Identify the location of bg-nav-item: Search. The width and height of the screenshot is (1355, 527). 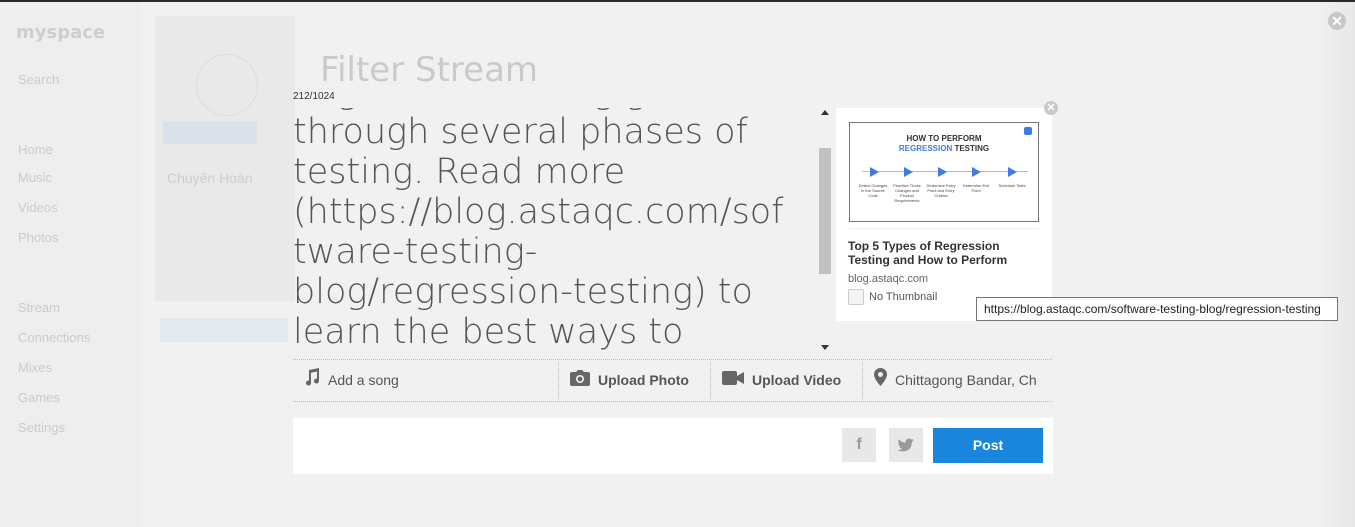
(39, 79).